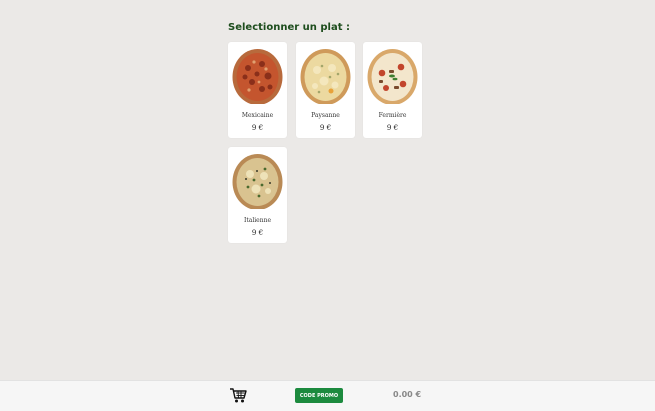 The height and width of the screenshot is (411, 655). I want to click on menu-item-card: Fermière 9 €, so click(392, 90).